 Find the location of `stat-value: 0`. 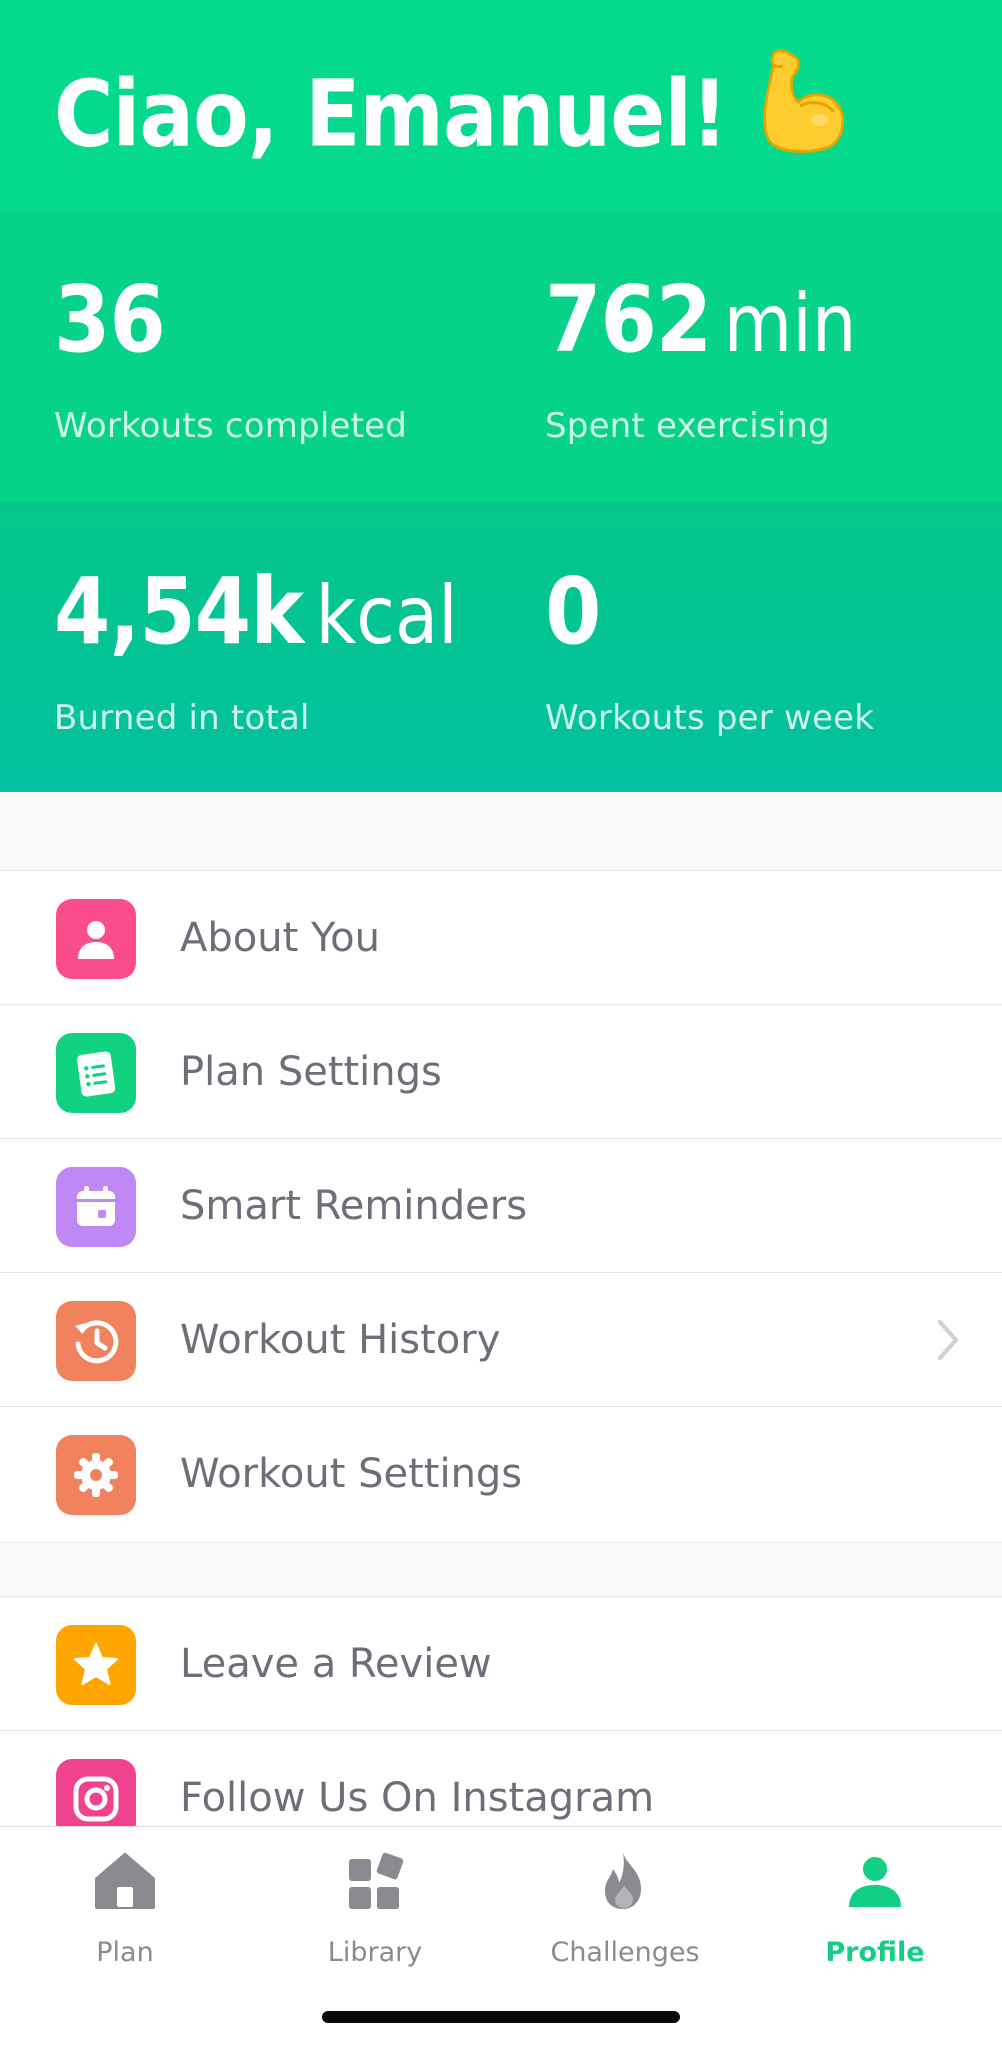

stat-value: 0 is located at coordinates (573, 625).